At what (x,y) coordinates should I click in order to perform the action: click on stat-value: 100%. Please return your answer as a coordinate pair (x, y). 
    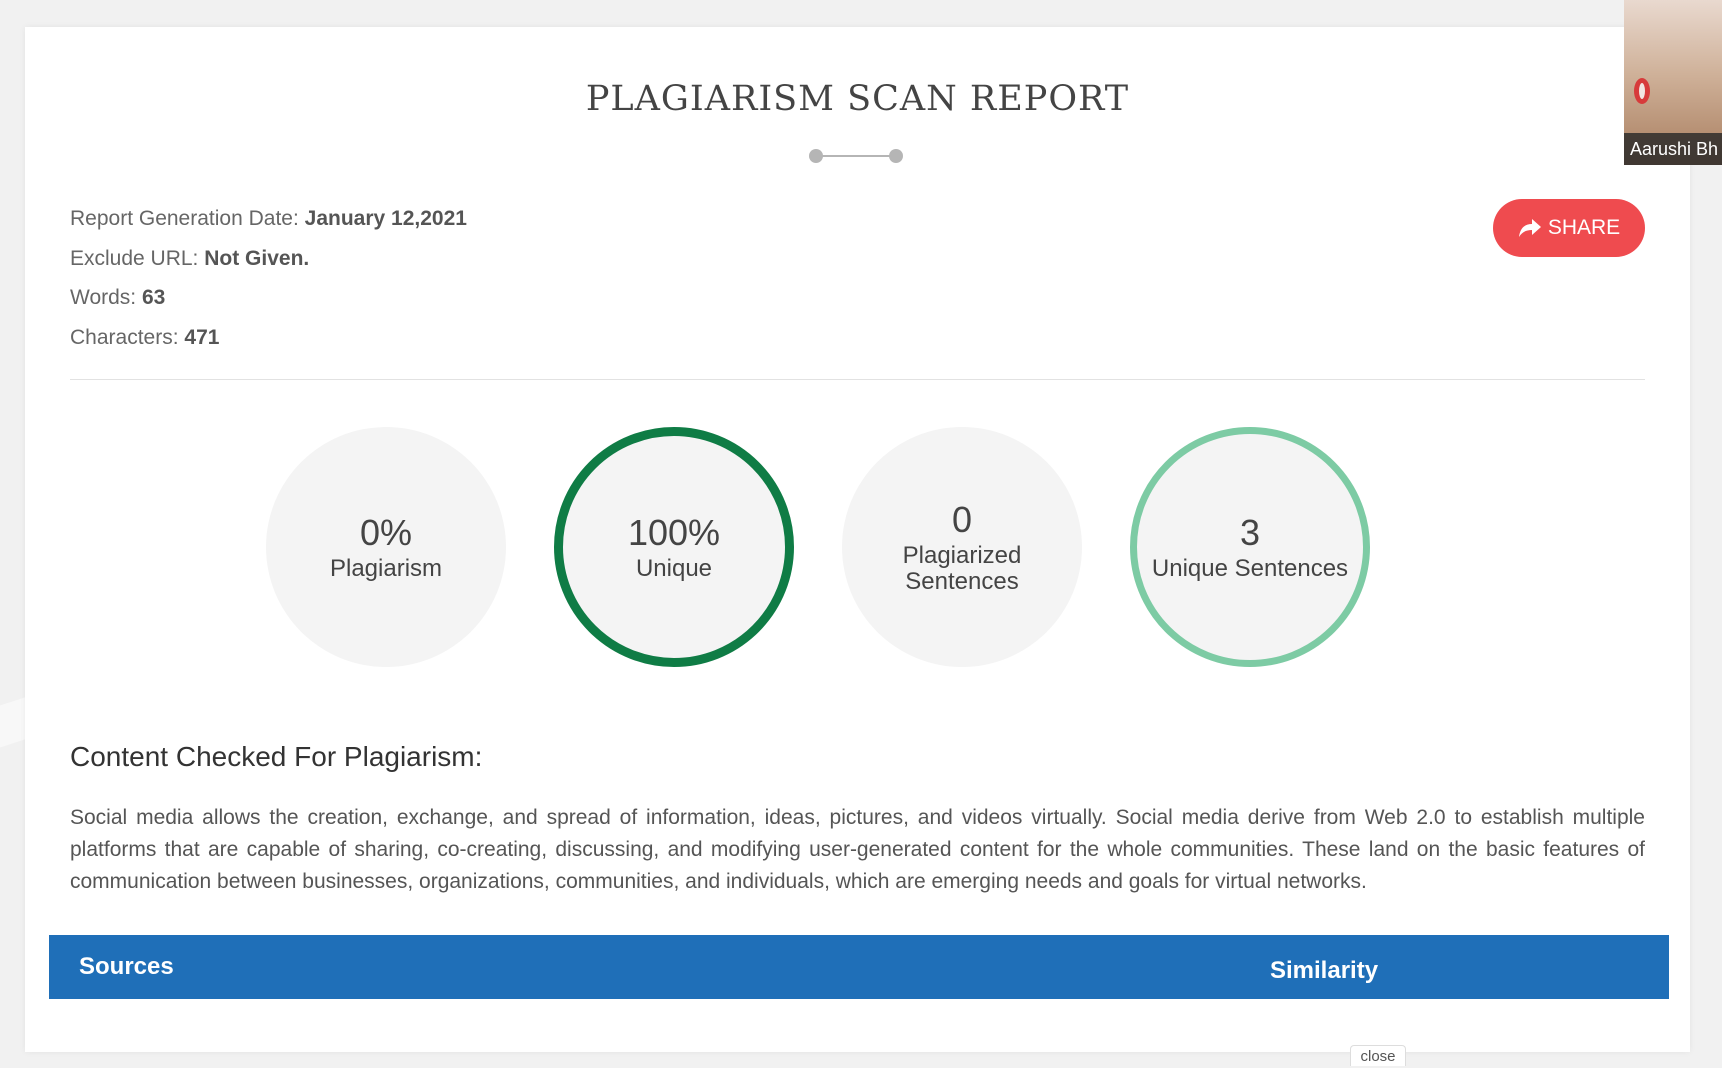
    Looking at the image, I should click on (674, 532).